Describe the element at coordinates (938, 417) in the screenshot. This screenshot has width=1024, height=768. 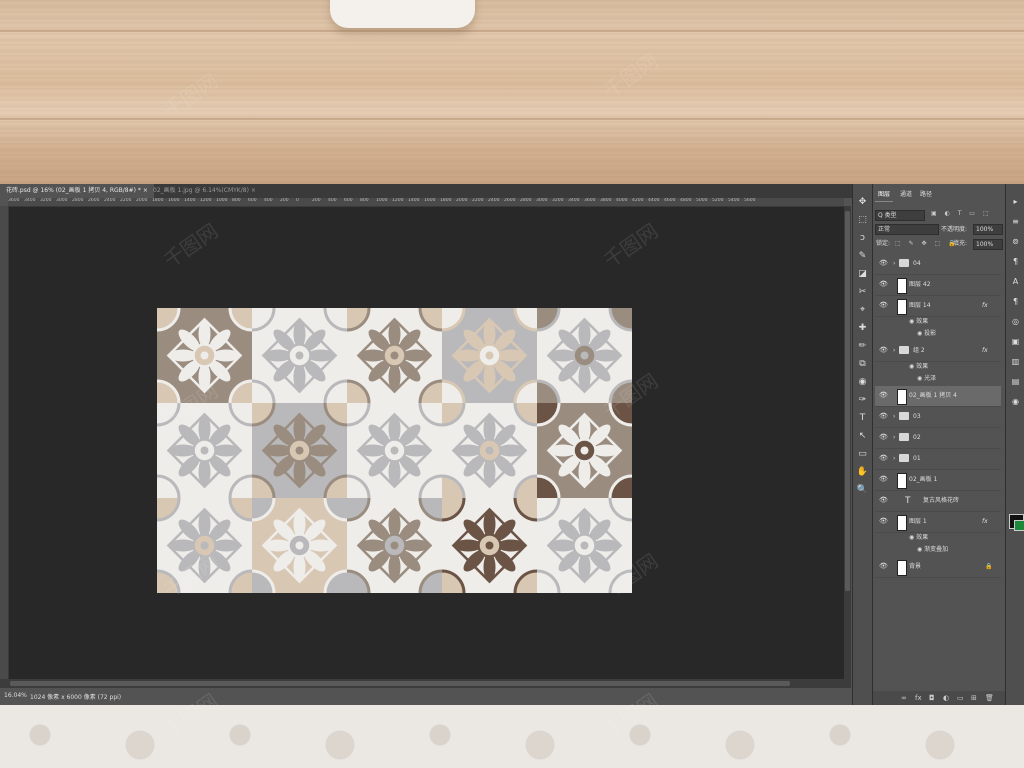
I see `layer-row: 👁 › 03` at that location.